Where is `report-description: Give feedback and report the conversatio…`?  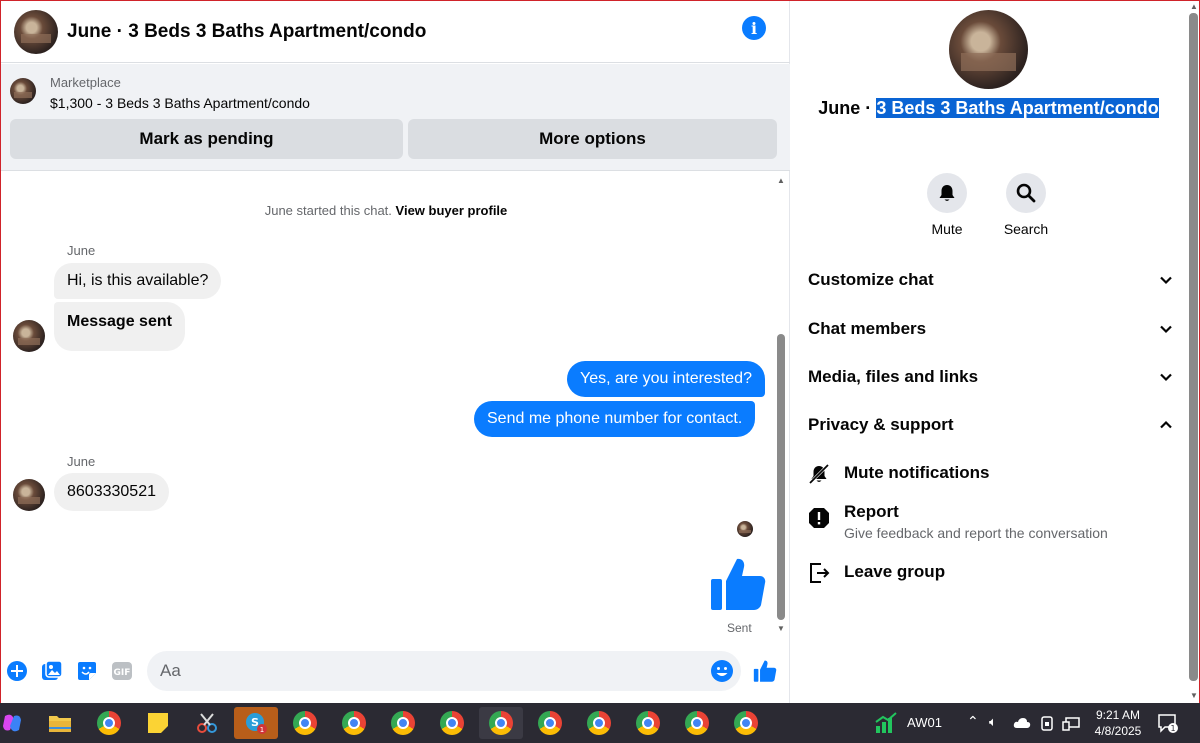
report-description: Give feedback and report the conversatio… is located at coordinates (976, 533).